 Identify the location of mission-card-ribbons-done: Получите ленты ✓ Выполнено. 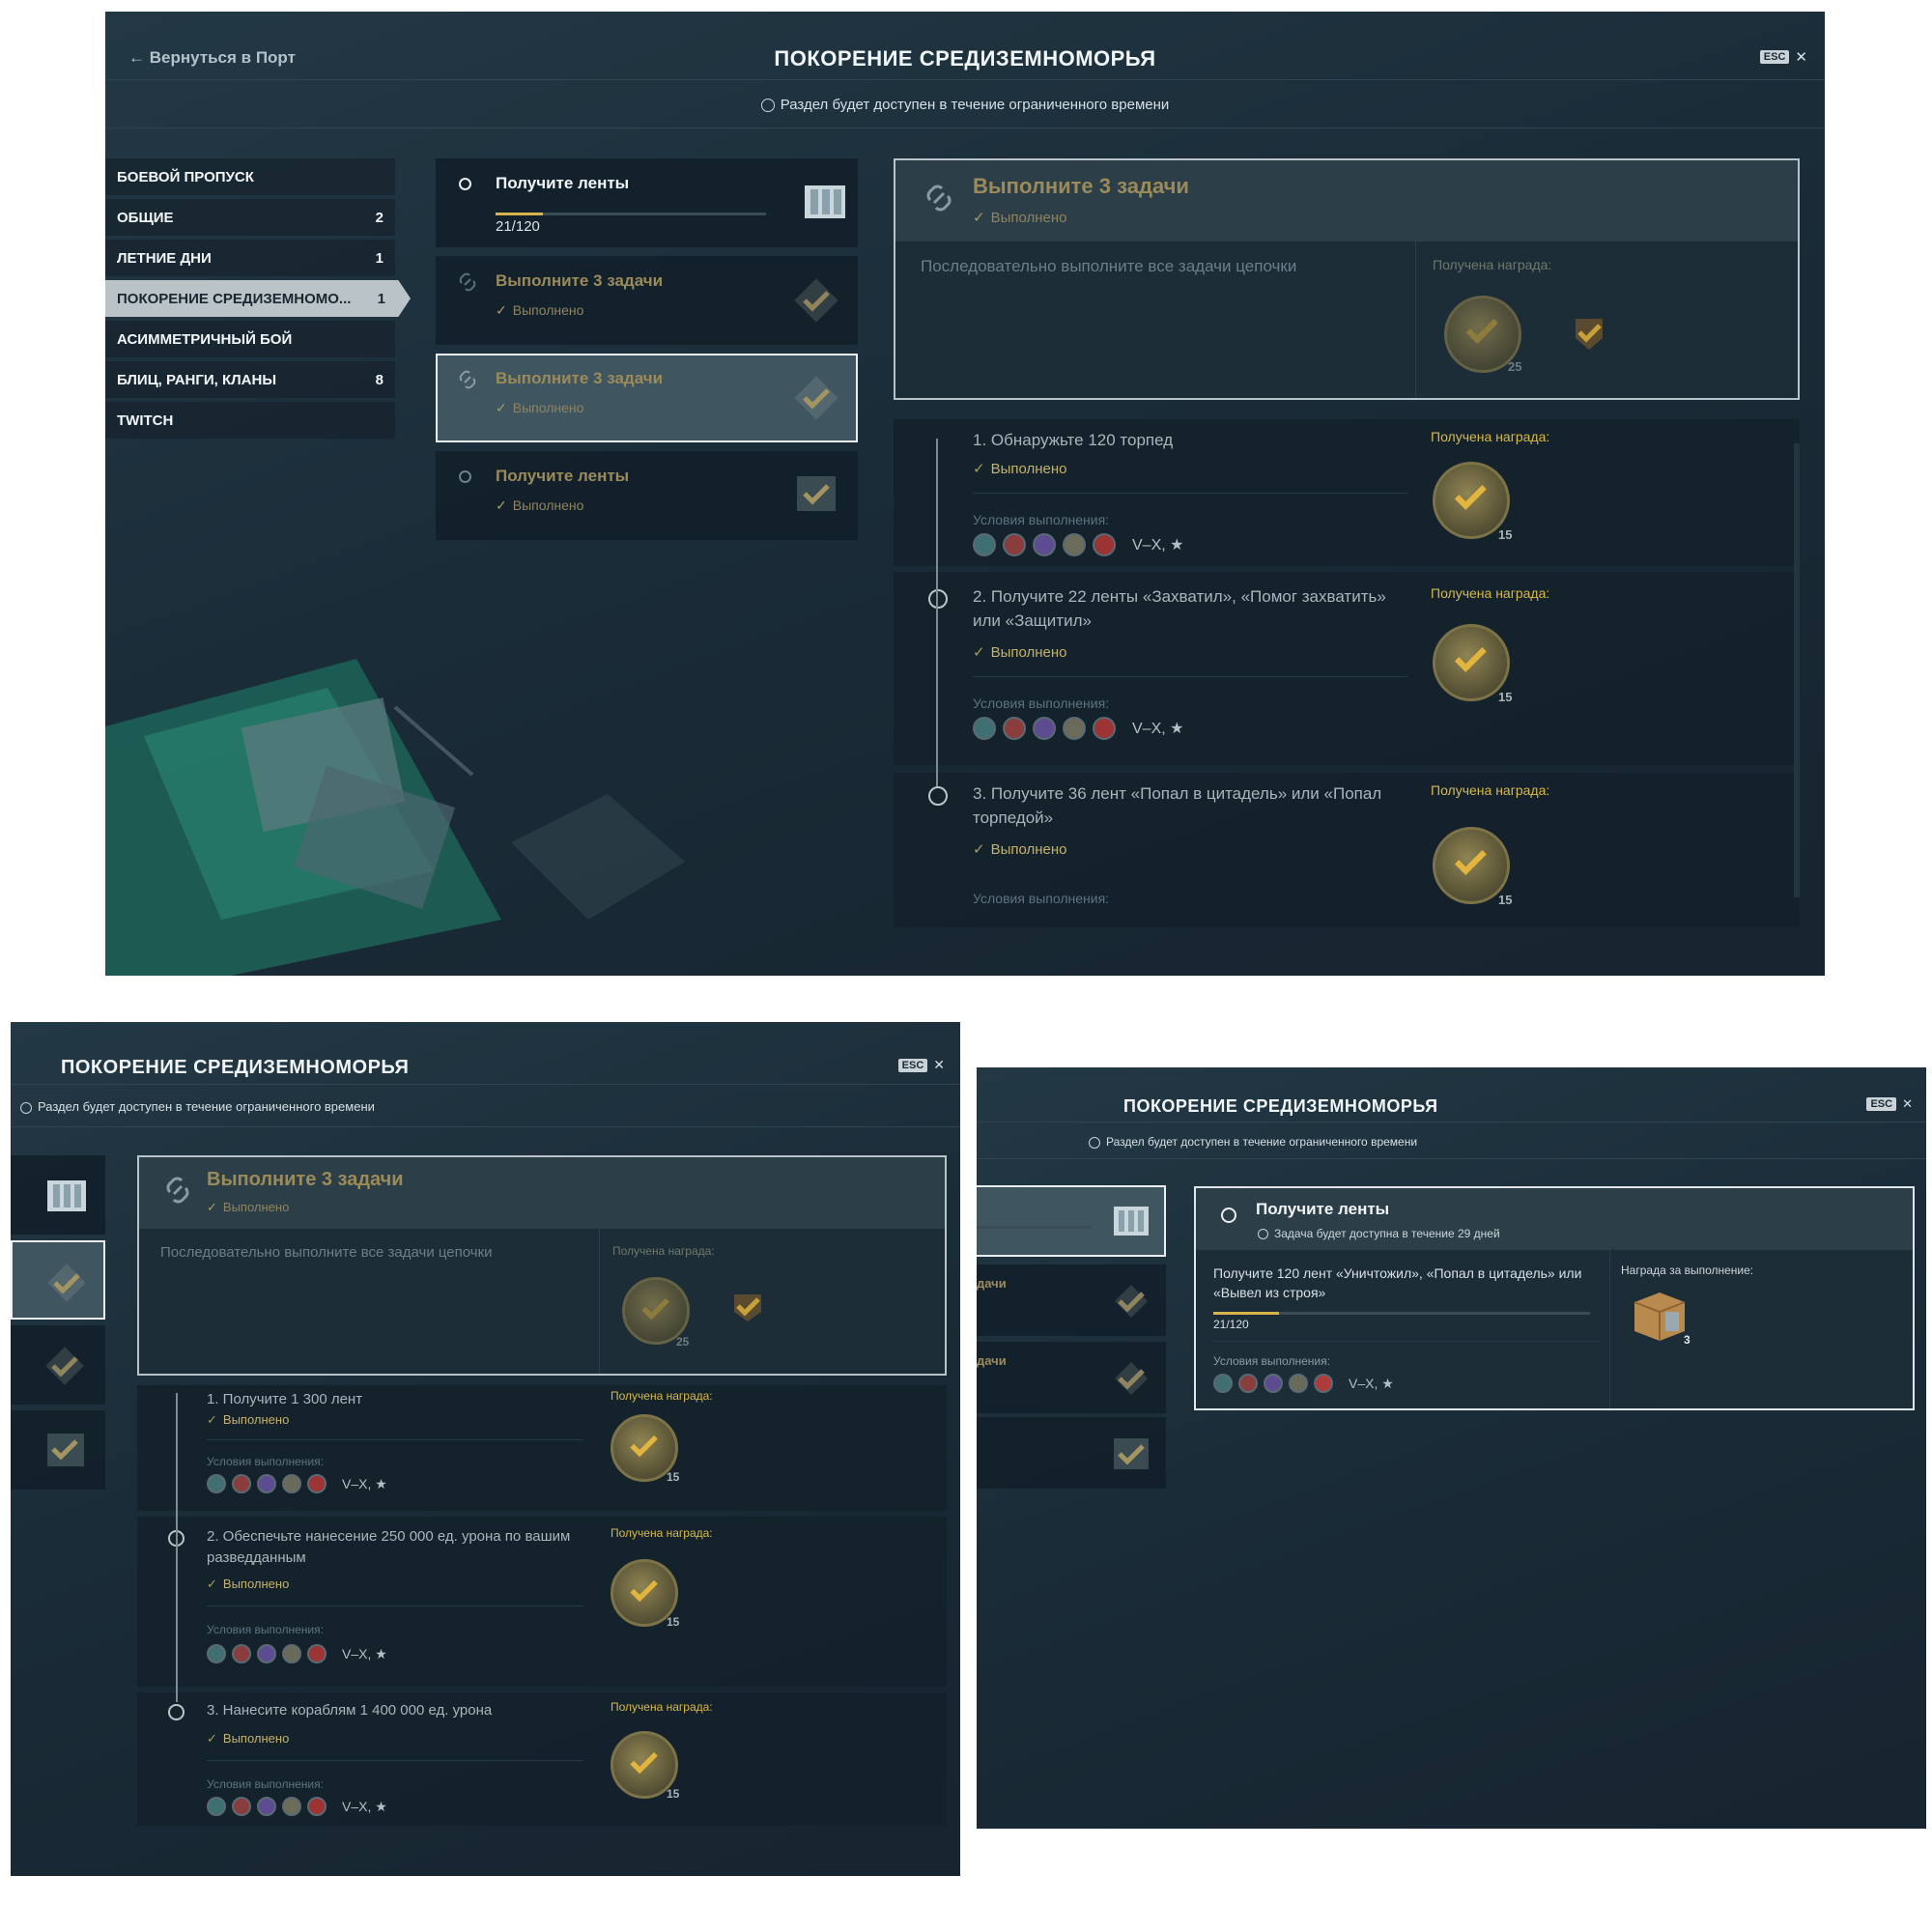
(647, 495).